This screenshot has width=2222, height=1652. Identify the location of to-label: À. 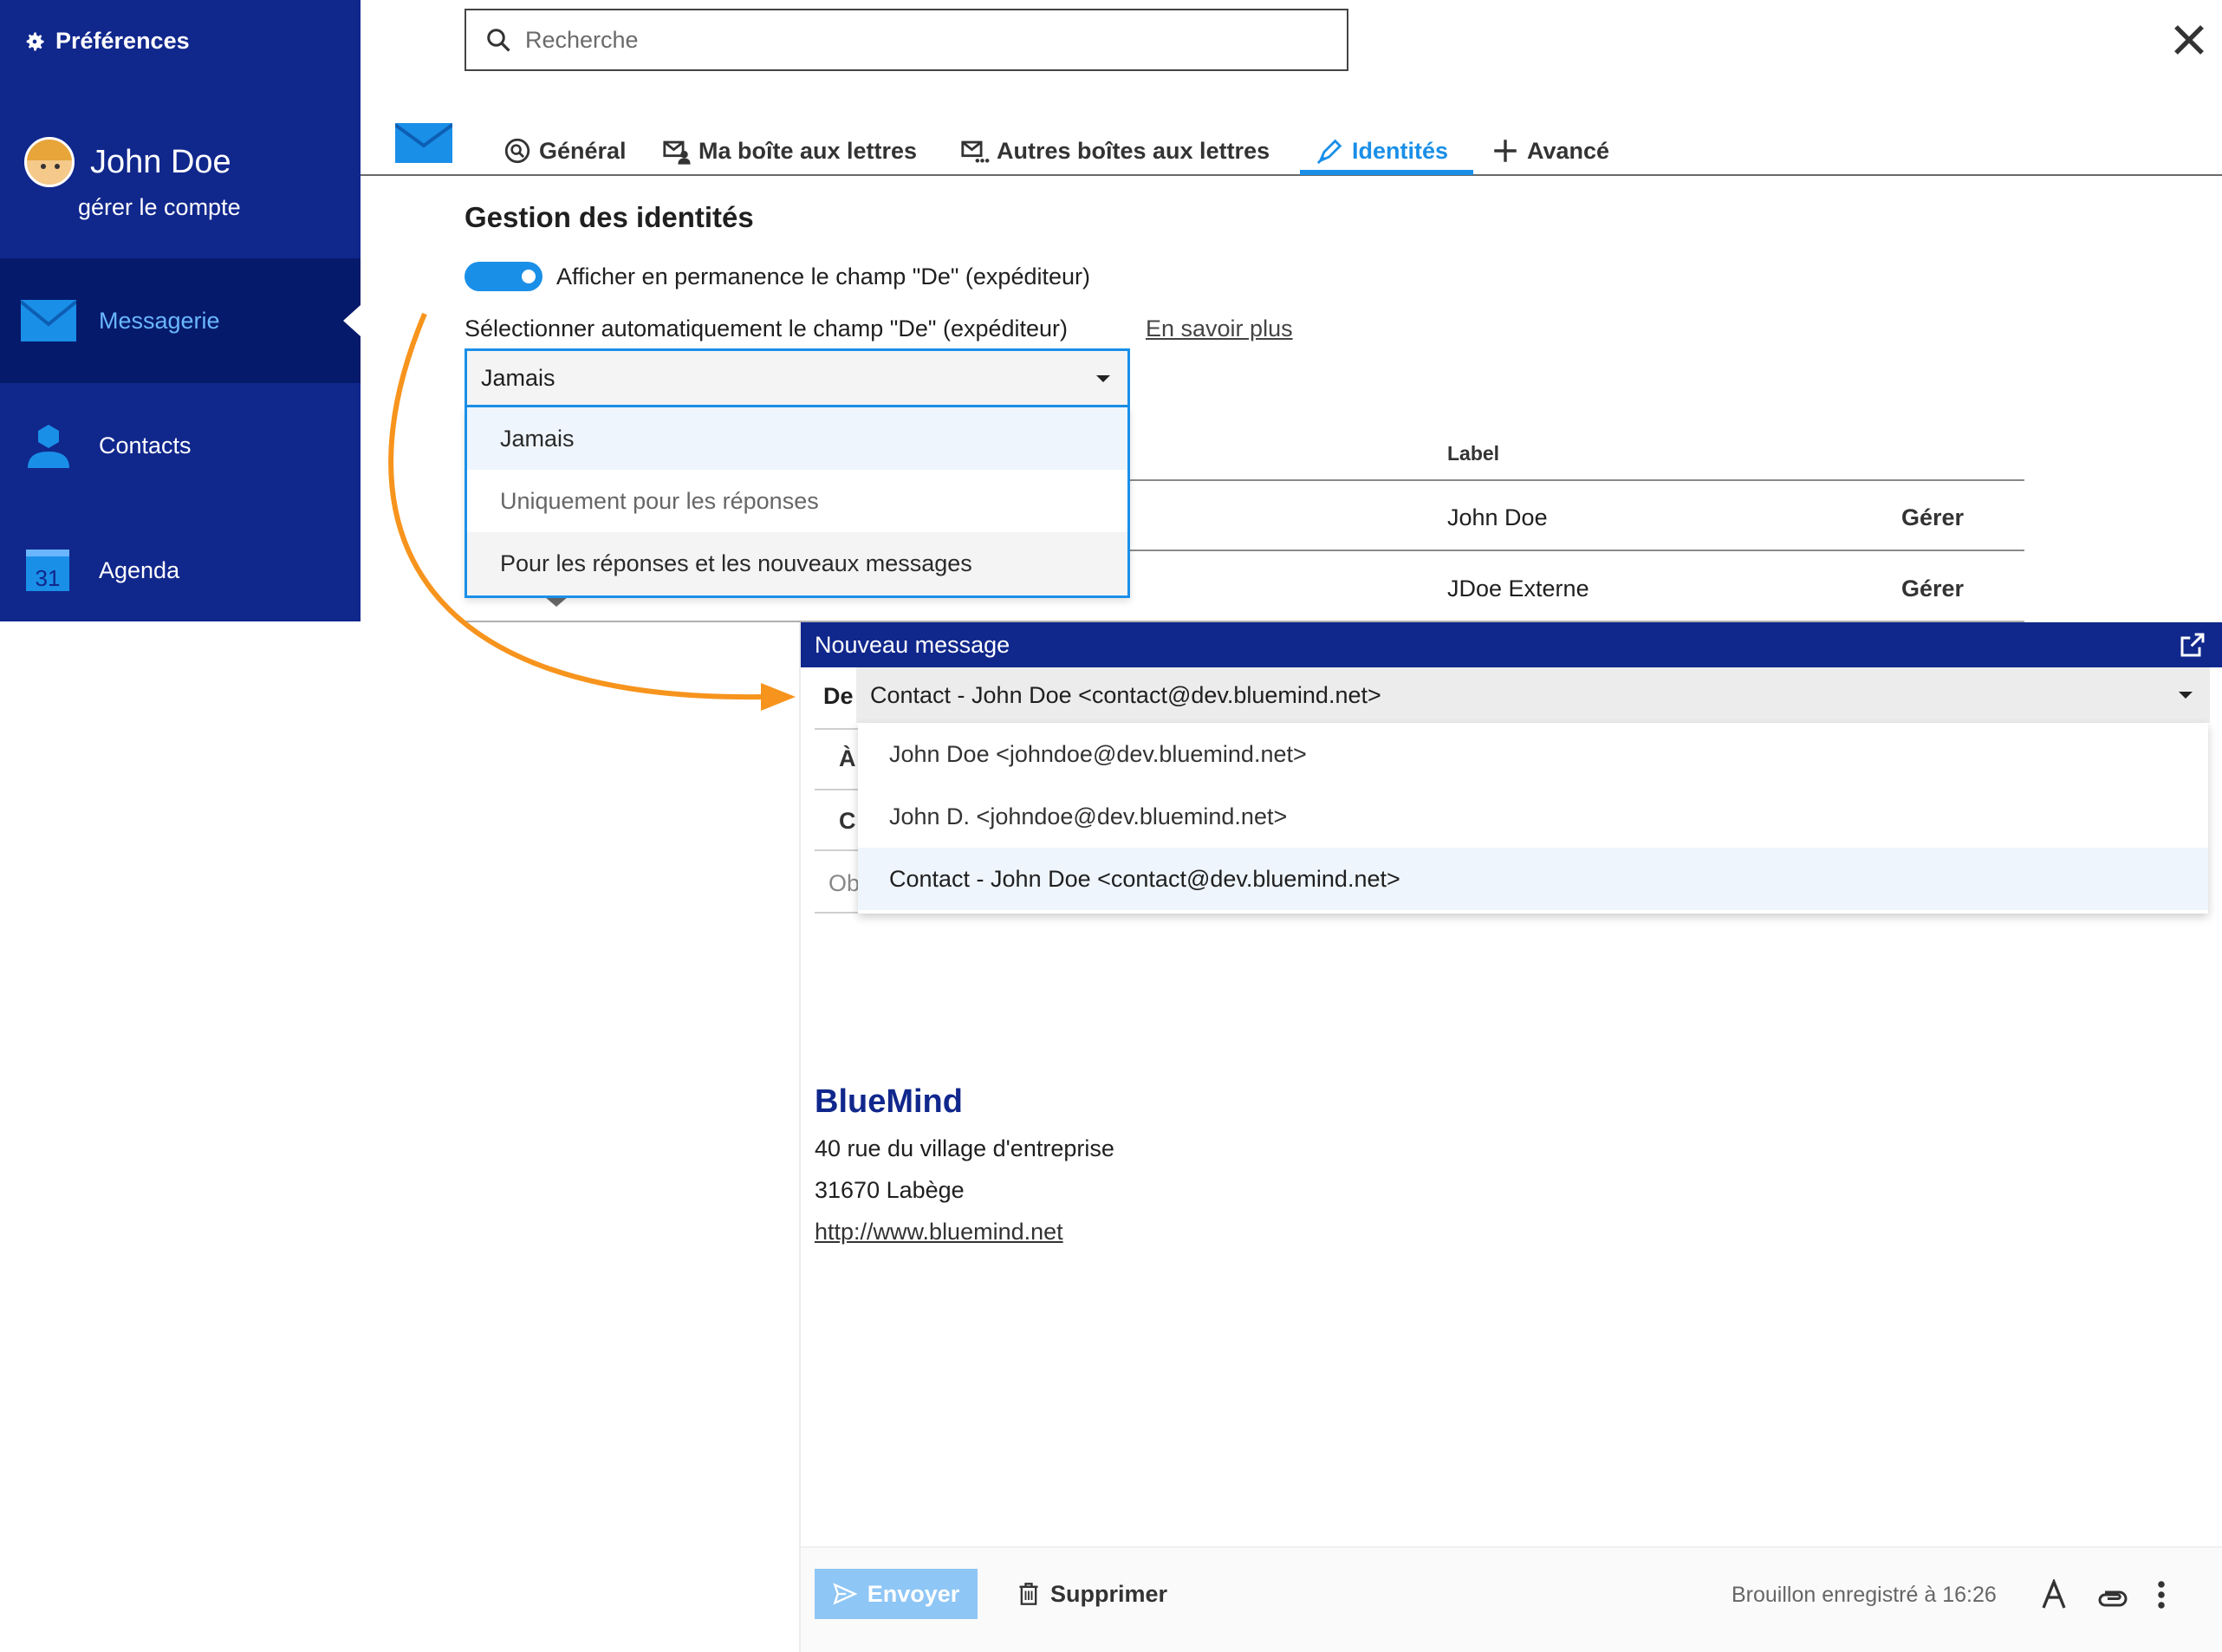
(847, 758).